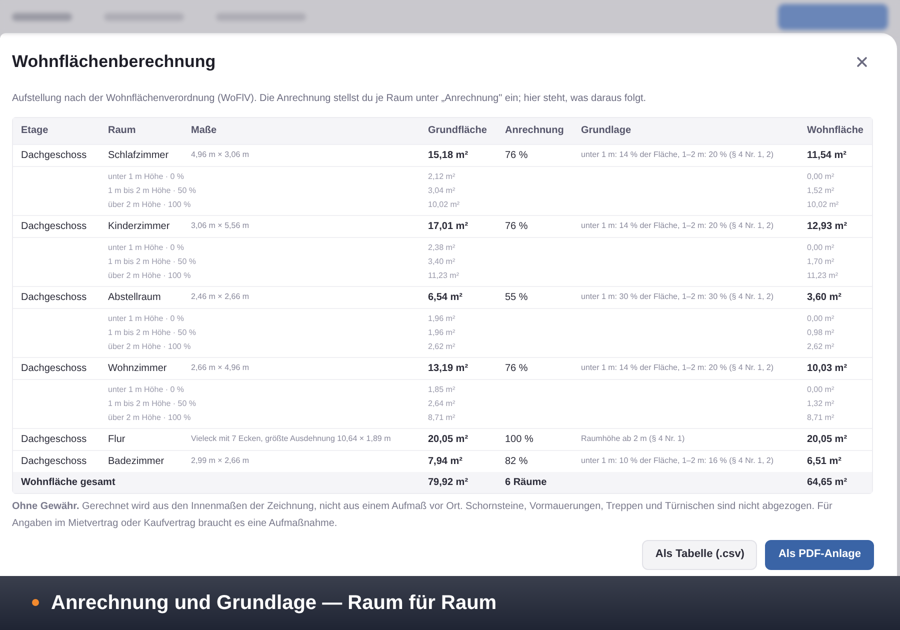 This screenshot has height=630, width=900. Describe the element at coordinates (519, 439) in the screenshot. I see `table-cell-text: 100 %` at that location.